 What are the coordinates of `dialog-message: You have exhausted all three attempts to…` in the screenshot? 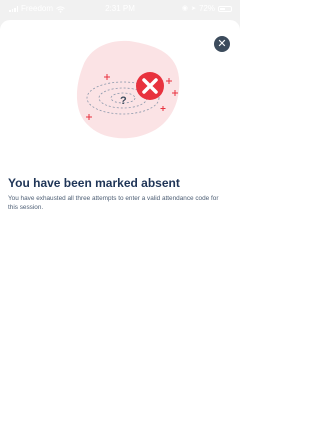 It's located at (113, 203).